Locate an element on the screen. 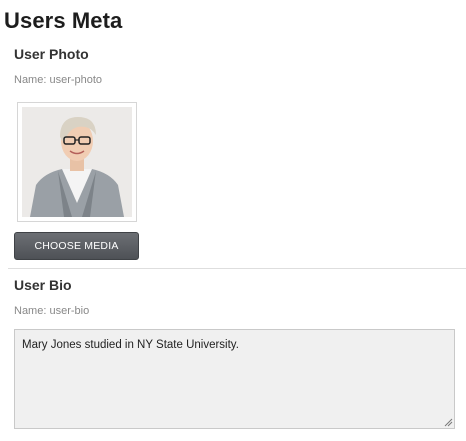  photo-thumbnail is located at coordinates (77, 162).